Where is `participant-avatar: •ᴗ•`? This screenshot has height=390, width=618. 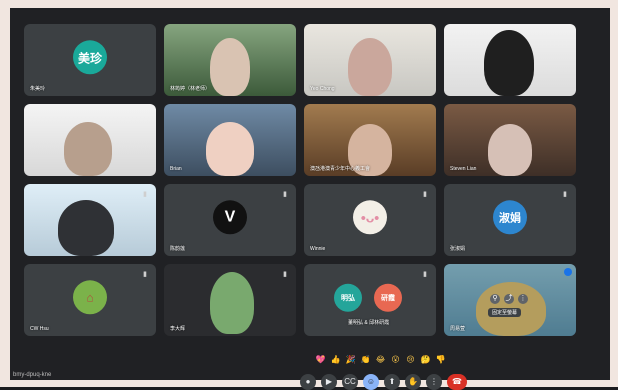
participant-avatar: •ᴗ• is located at coordinates (370, 217).